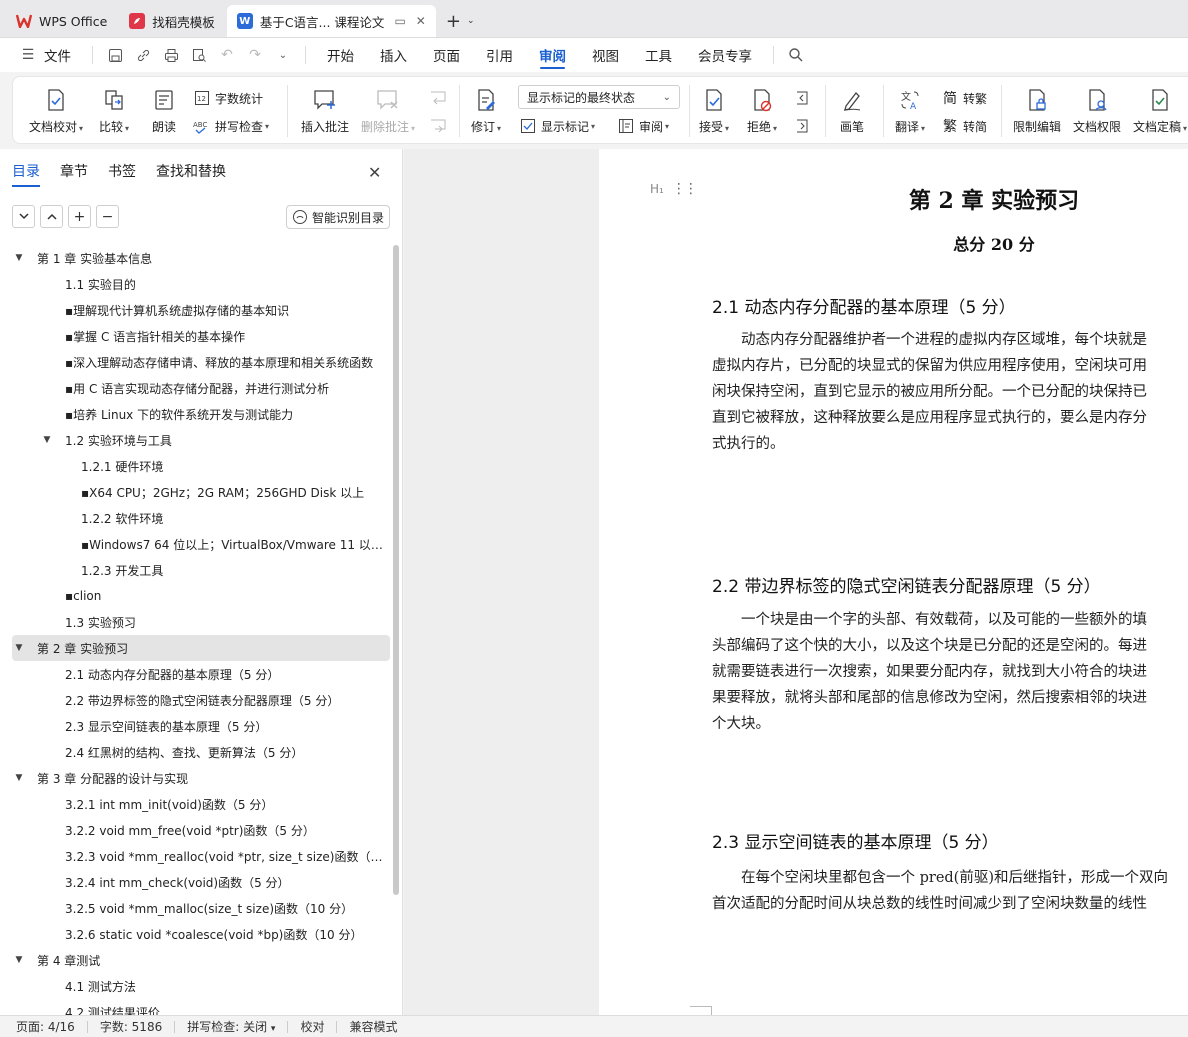  I want to click on toc-item: ▼ 第 1 章 实验基本信息, so click(201, 258).